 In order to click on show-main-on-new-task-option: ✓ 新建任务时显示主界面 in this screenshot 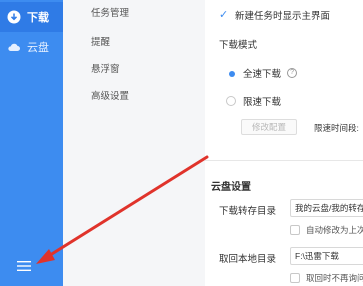, I will do `click(275, 15)`.